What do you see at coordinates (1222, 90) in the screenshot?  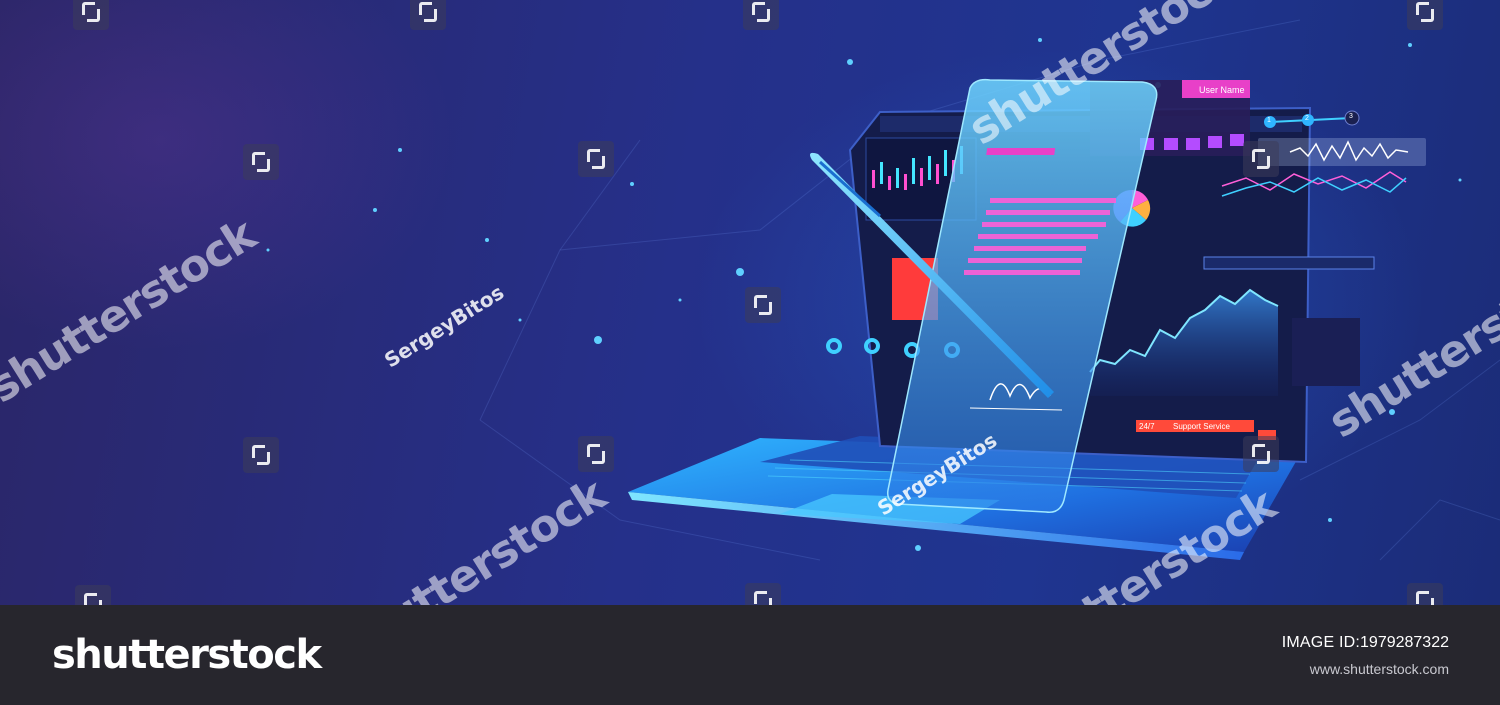 I see `user-name-label: User Name` at bounding box center [1222, 90].